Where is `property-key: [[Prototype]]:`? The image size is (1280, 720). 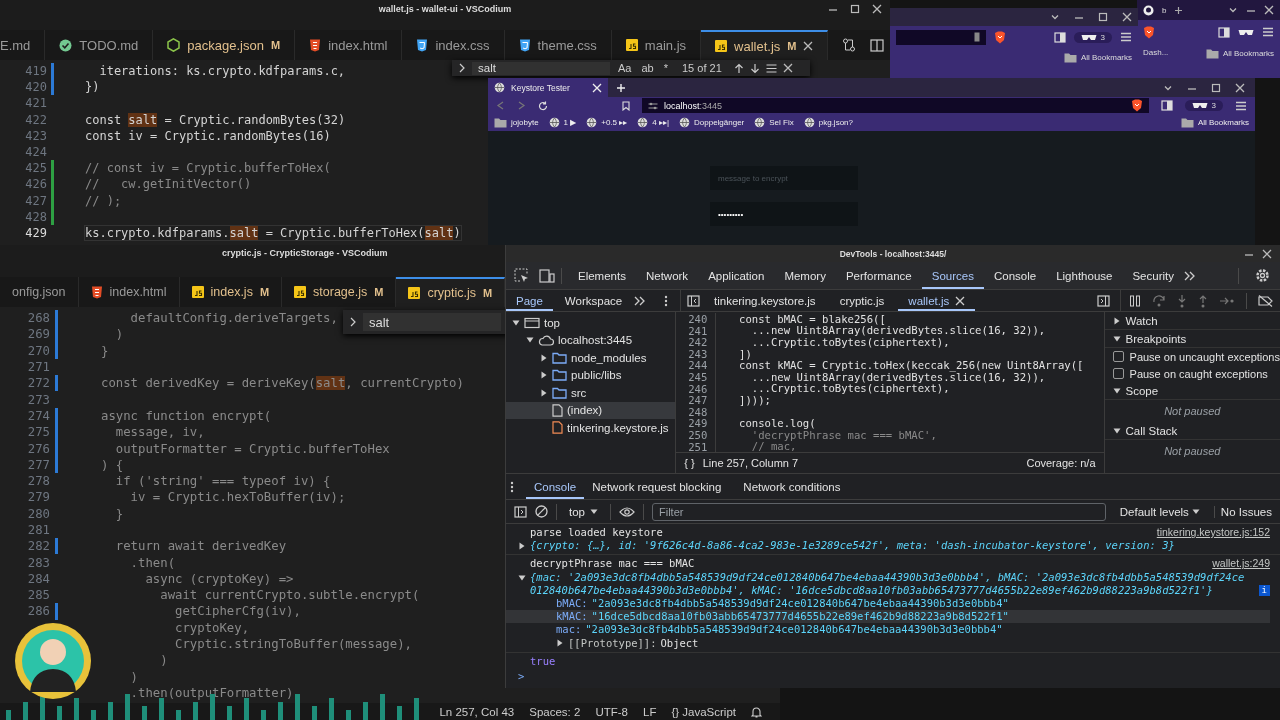
property-key: [[Prototype]]: is located at coordinates (612, 643).